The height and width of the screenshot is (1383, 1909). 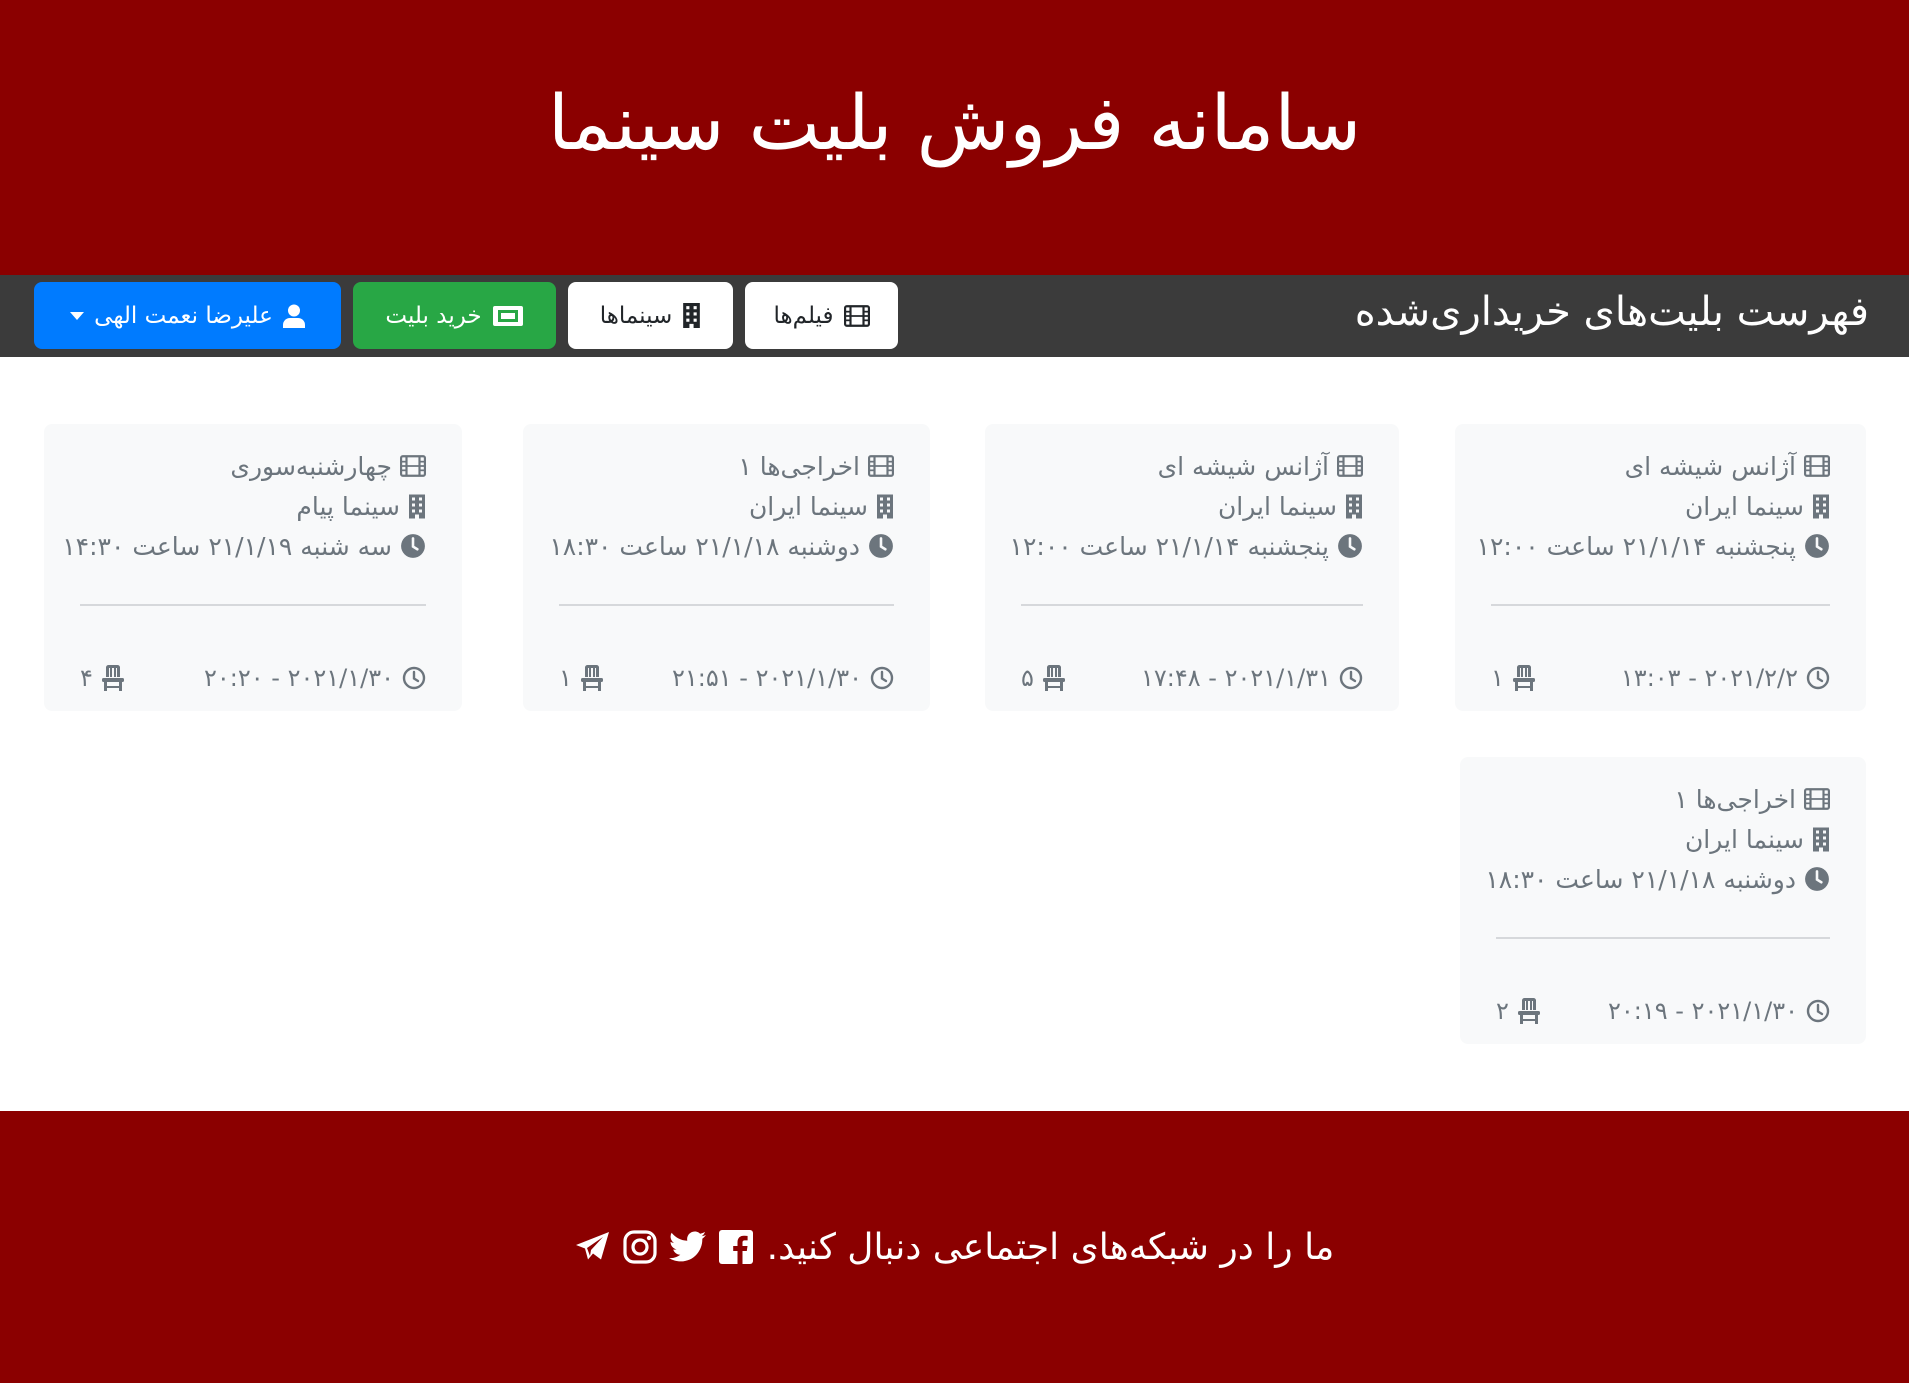 I want to click on seat-count: ۵, so click(x=1027, y=678).